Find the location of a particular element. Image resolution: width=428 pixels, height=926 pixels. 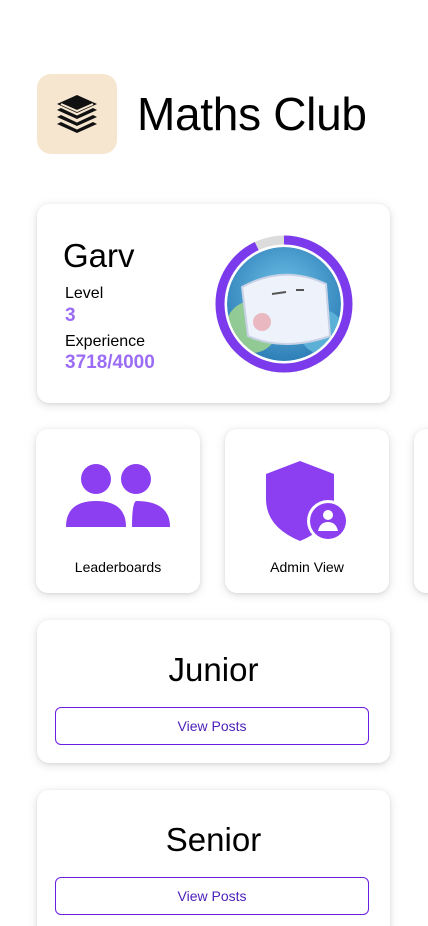

admin-view-label: Admin View is located at coordinates (307, 567).